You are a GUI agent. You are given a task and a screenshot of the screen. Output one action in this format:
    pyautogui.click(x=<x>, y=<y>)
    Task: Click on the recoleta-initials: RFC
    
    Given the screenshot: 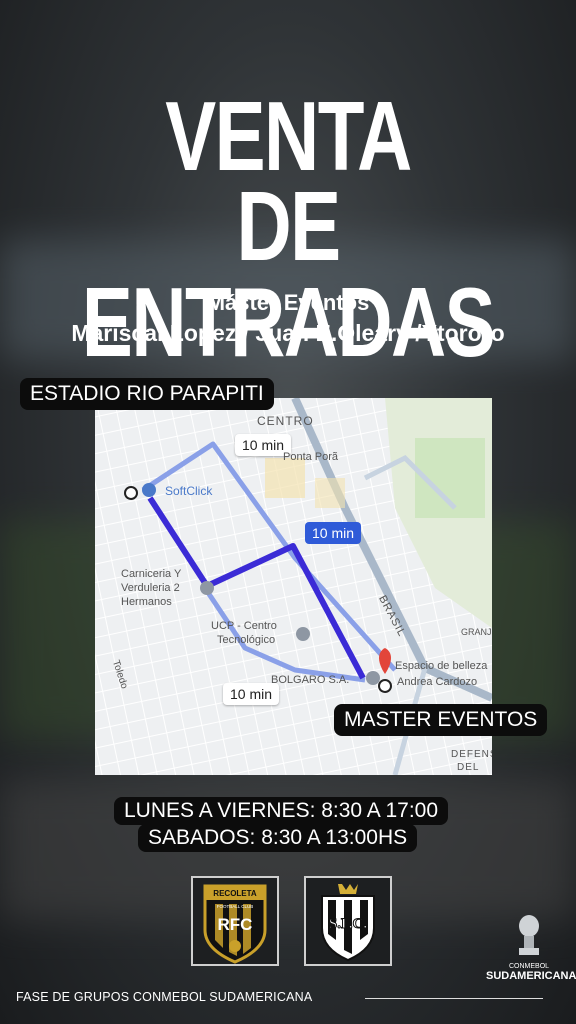 What is the action you would take?
    pyautogui.click(x=235, y=924)
    